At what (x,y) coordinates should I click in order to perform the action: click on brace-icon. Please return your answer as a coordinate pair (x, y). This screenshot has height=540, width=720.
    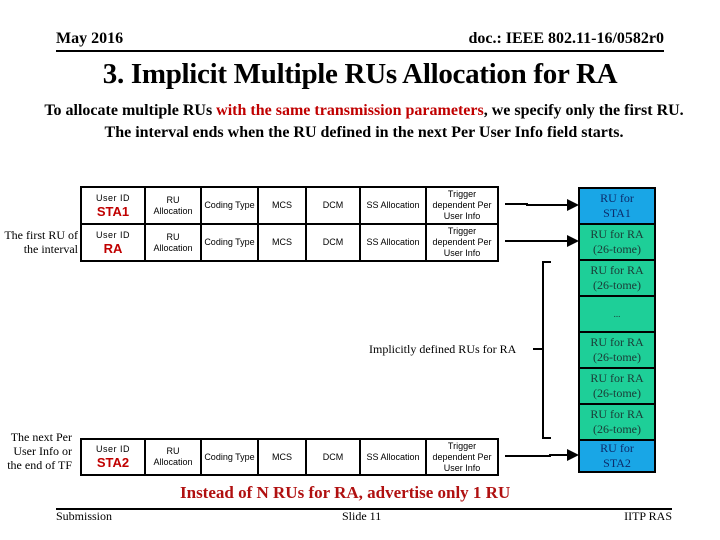
    Looking at the image, I should click on (542, 350).